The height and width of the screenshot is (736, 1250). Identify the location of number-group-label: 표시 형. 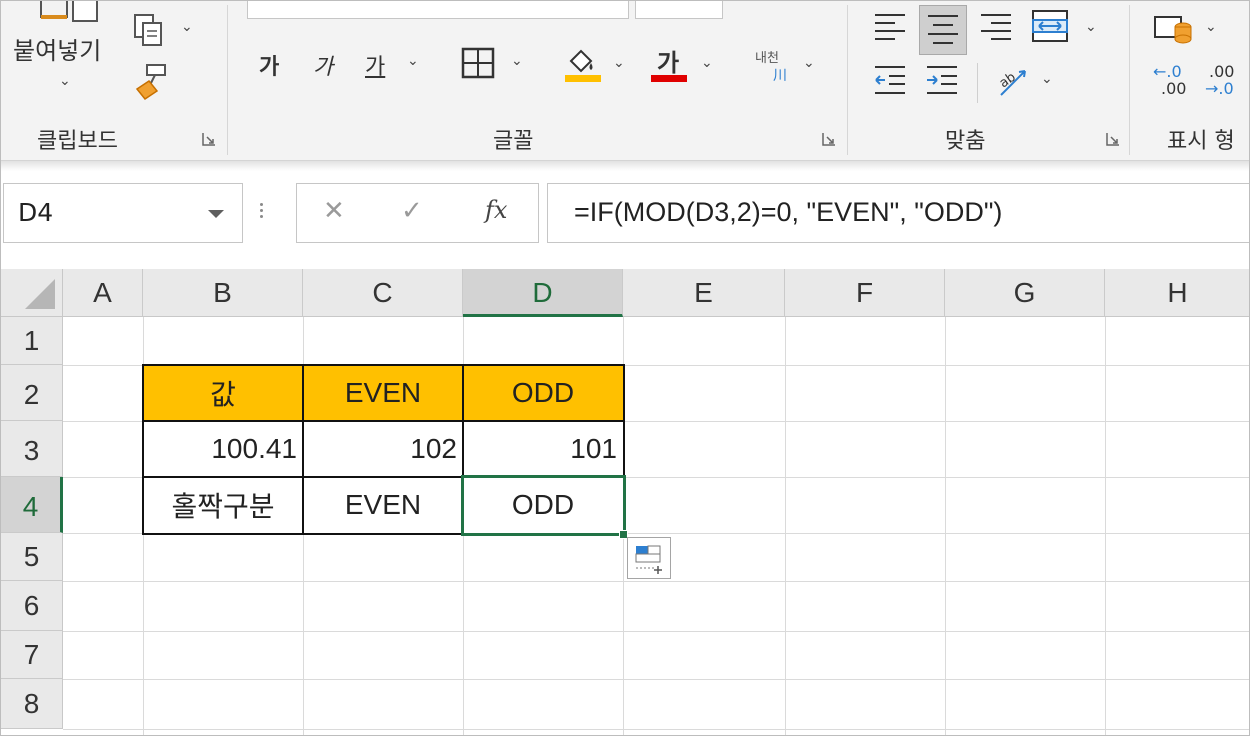
(1201, 141).